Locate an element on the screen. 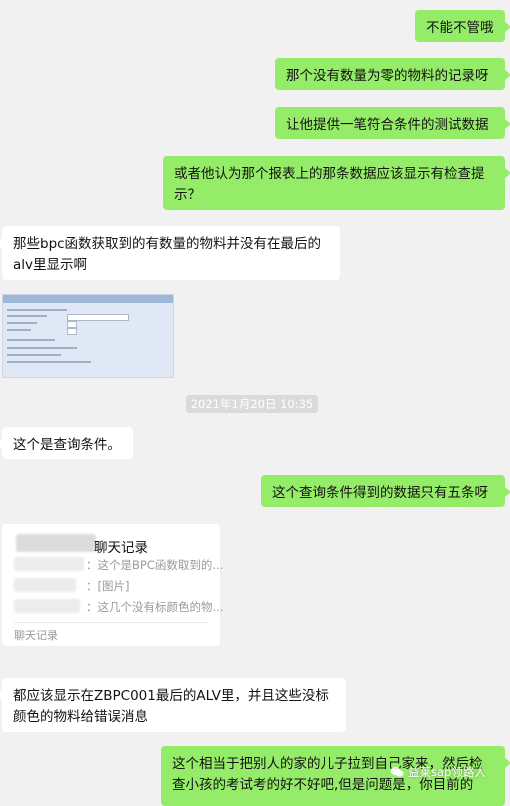  message-text: 让他提供一笔符合条件的测试数据 is located at coordinates (387, 125).